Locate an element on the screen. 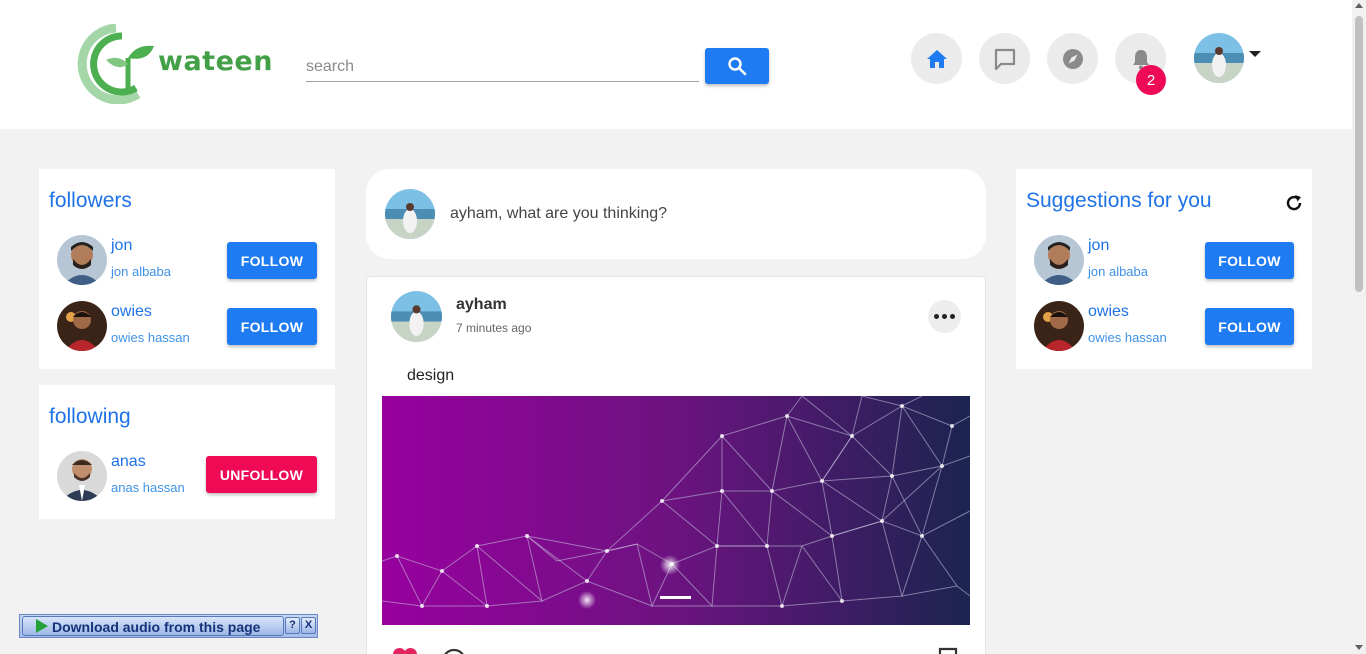 Image resolution: width=1366 pixels, height=654 pixels. unfollow-button: UNFOLLOW is located at coordinates (261, 474).